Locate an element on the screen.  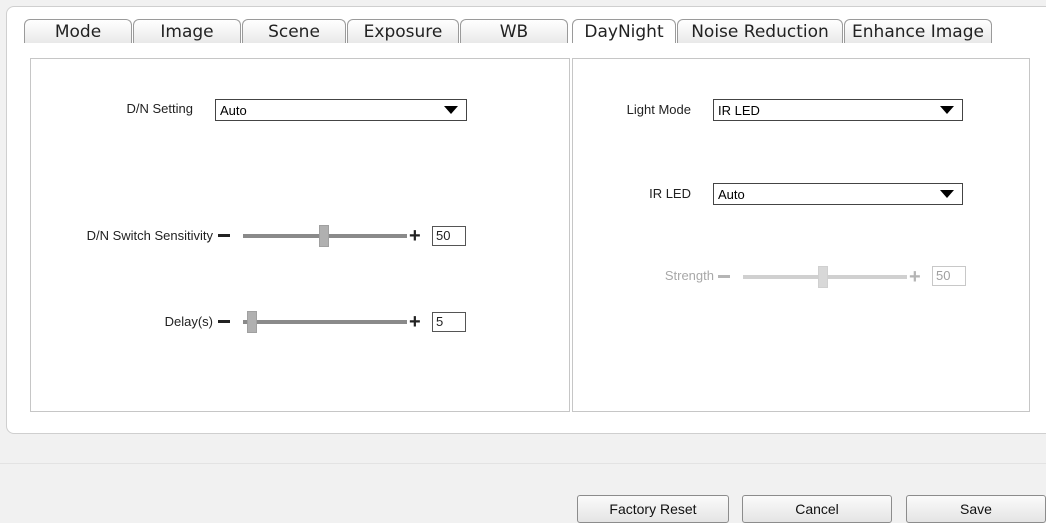
strength-value: 50 is located at coordinates (949, 276).